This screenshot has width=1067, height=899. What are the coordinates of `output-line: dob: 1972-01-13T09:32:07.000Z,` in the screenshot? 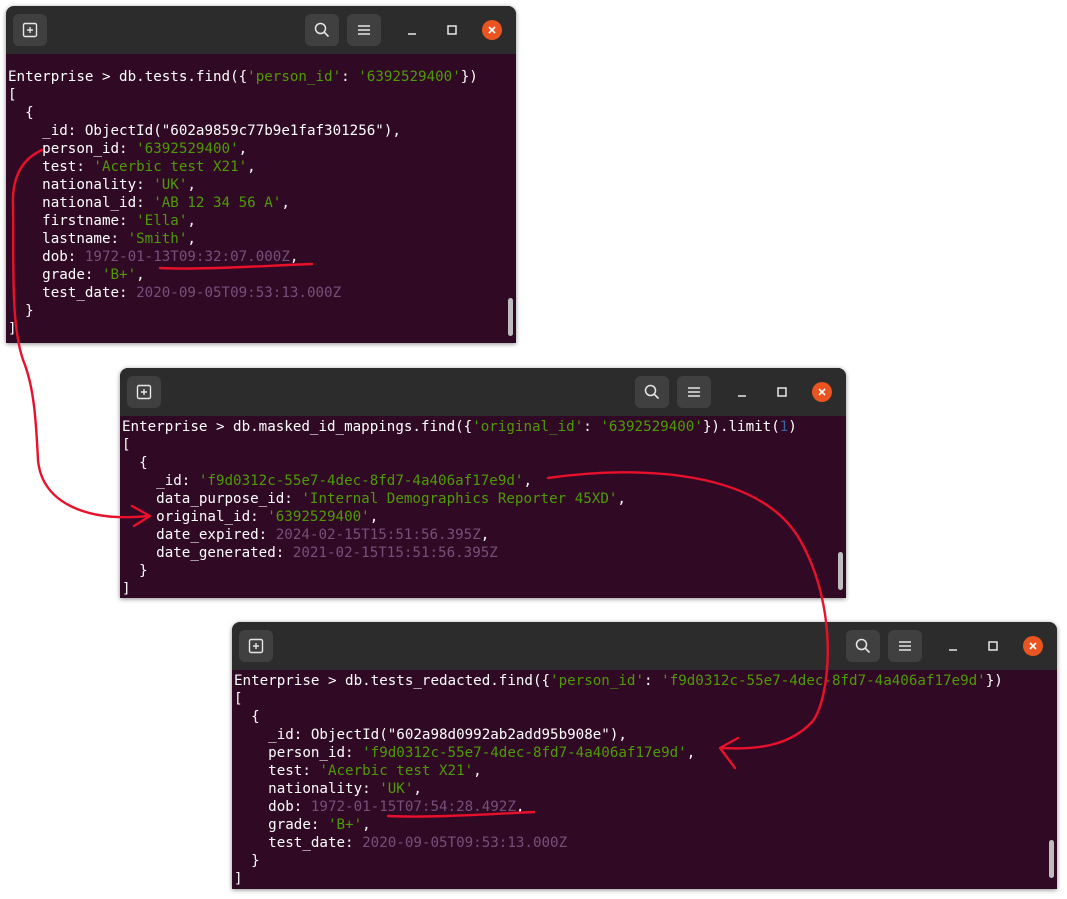 It's located at (255, 257).